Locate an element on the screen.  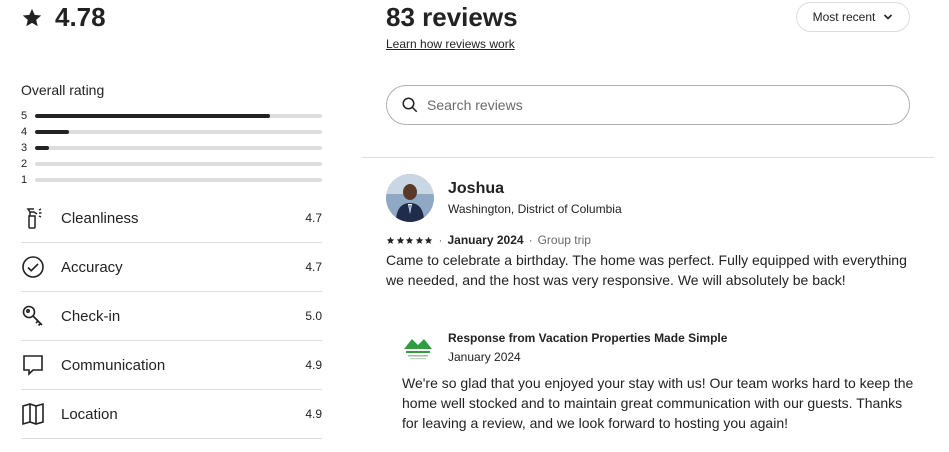
reviewer-location: Washington, District of Columbia is located at coordinates (535, 209).